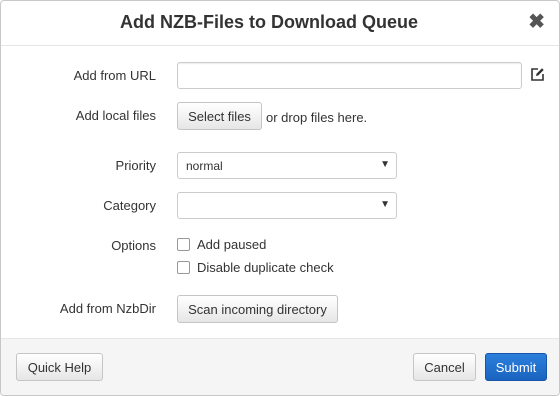 The height and width of the screenshot is (396, 560). What do you see at coordinates (135, 165) in the screenshot?
I see `priority-label: Priority` at bounding box center [135, 165].